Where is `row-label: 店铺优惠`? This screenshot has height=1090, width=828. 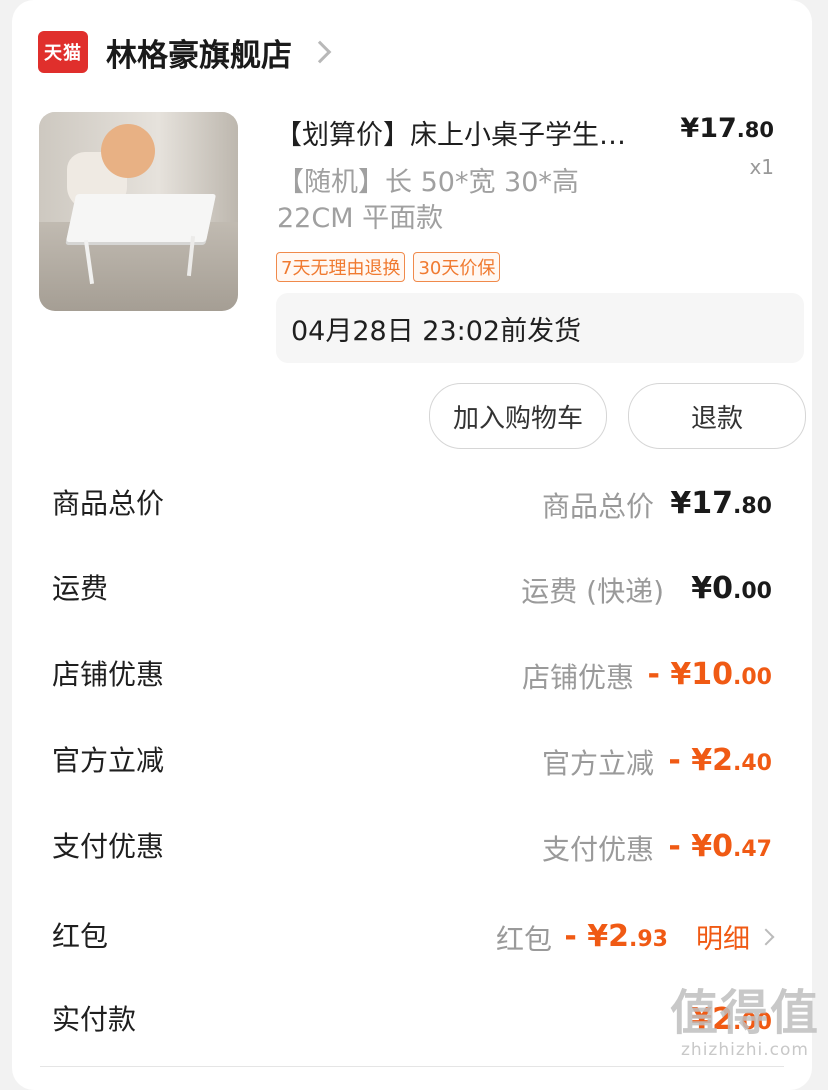 row-label: 店铺优惠 is located at coordinates (108, 674).